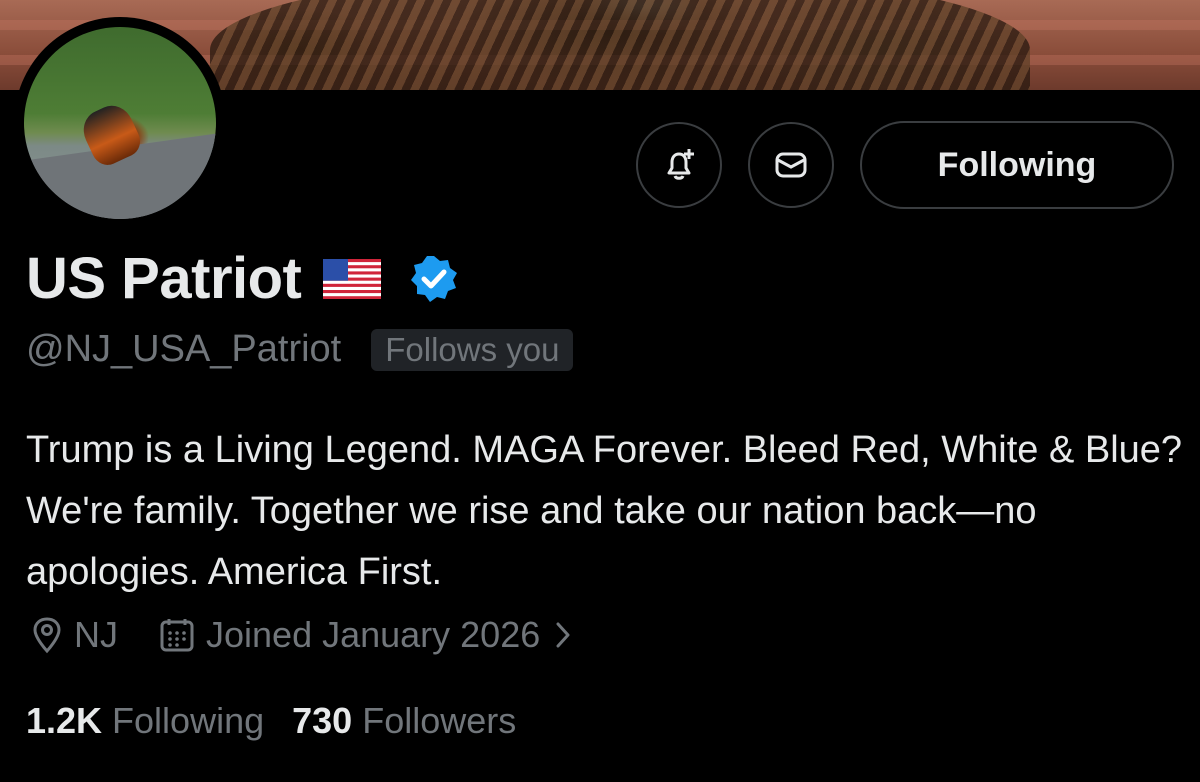  I want to click on name-row: US Patriot, so click(242, 278).